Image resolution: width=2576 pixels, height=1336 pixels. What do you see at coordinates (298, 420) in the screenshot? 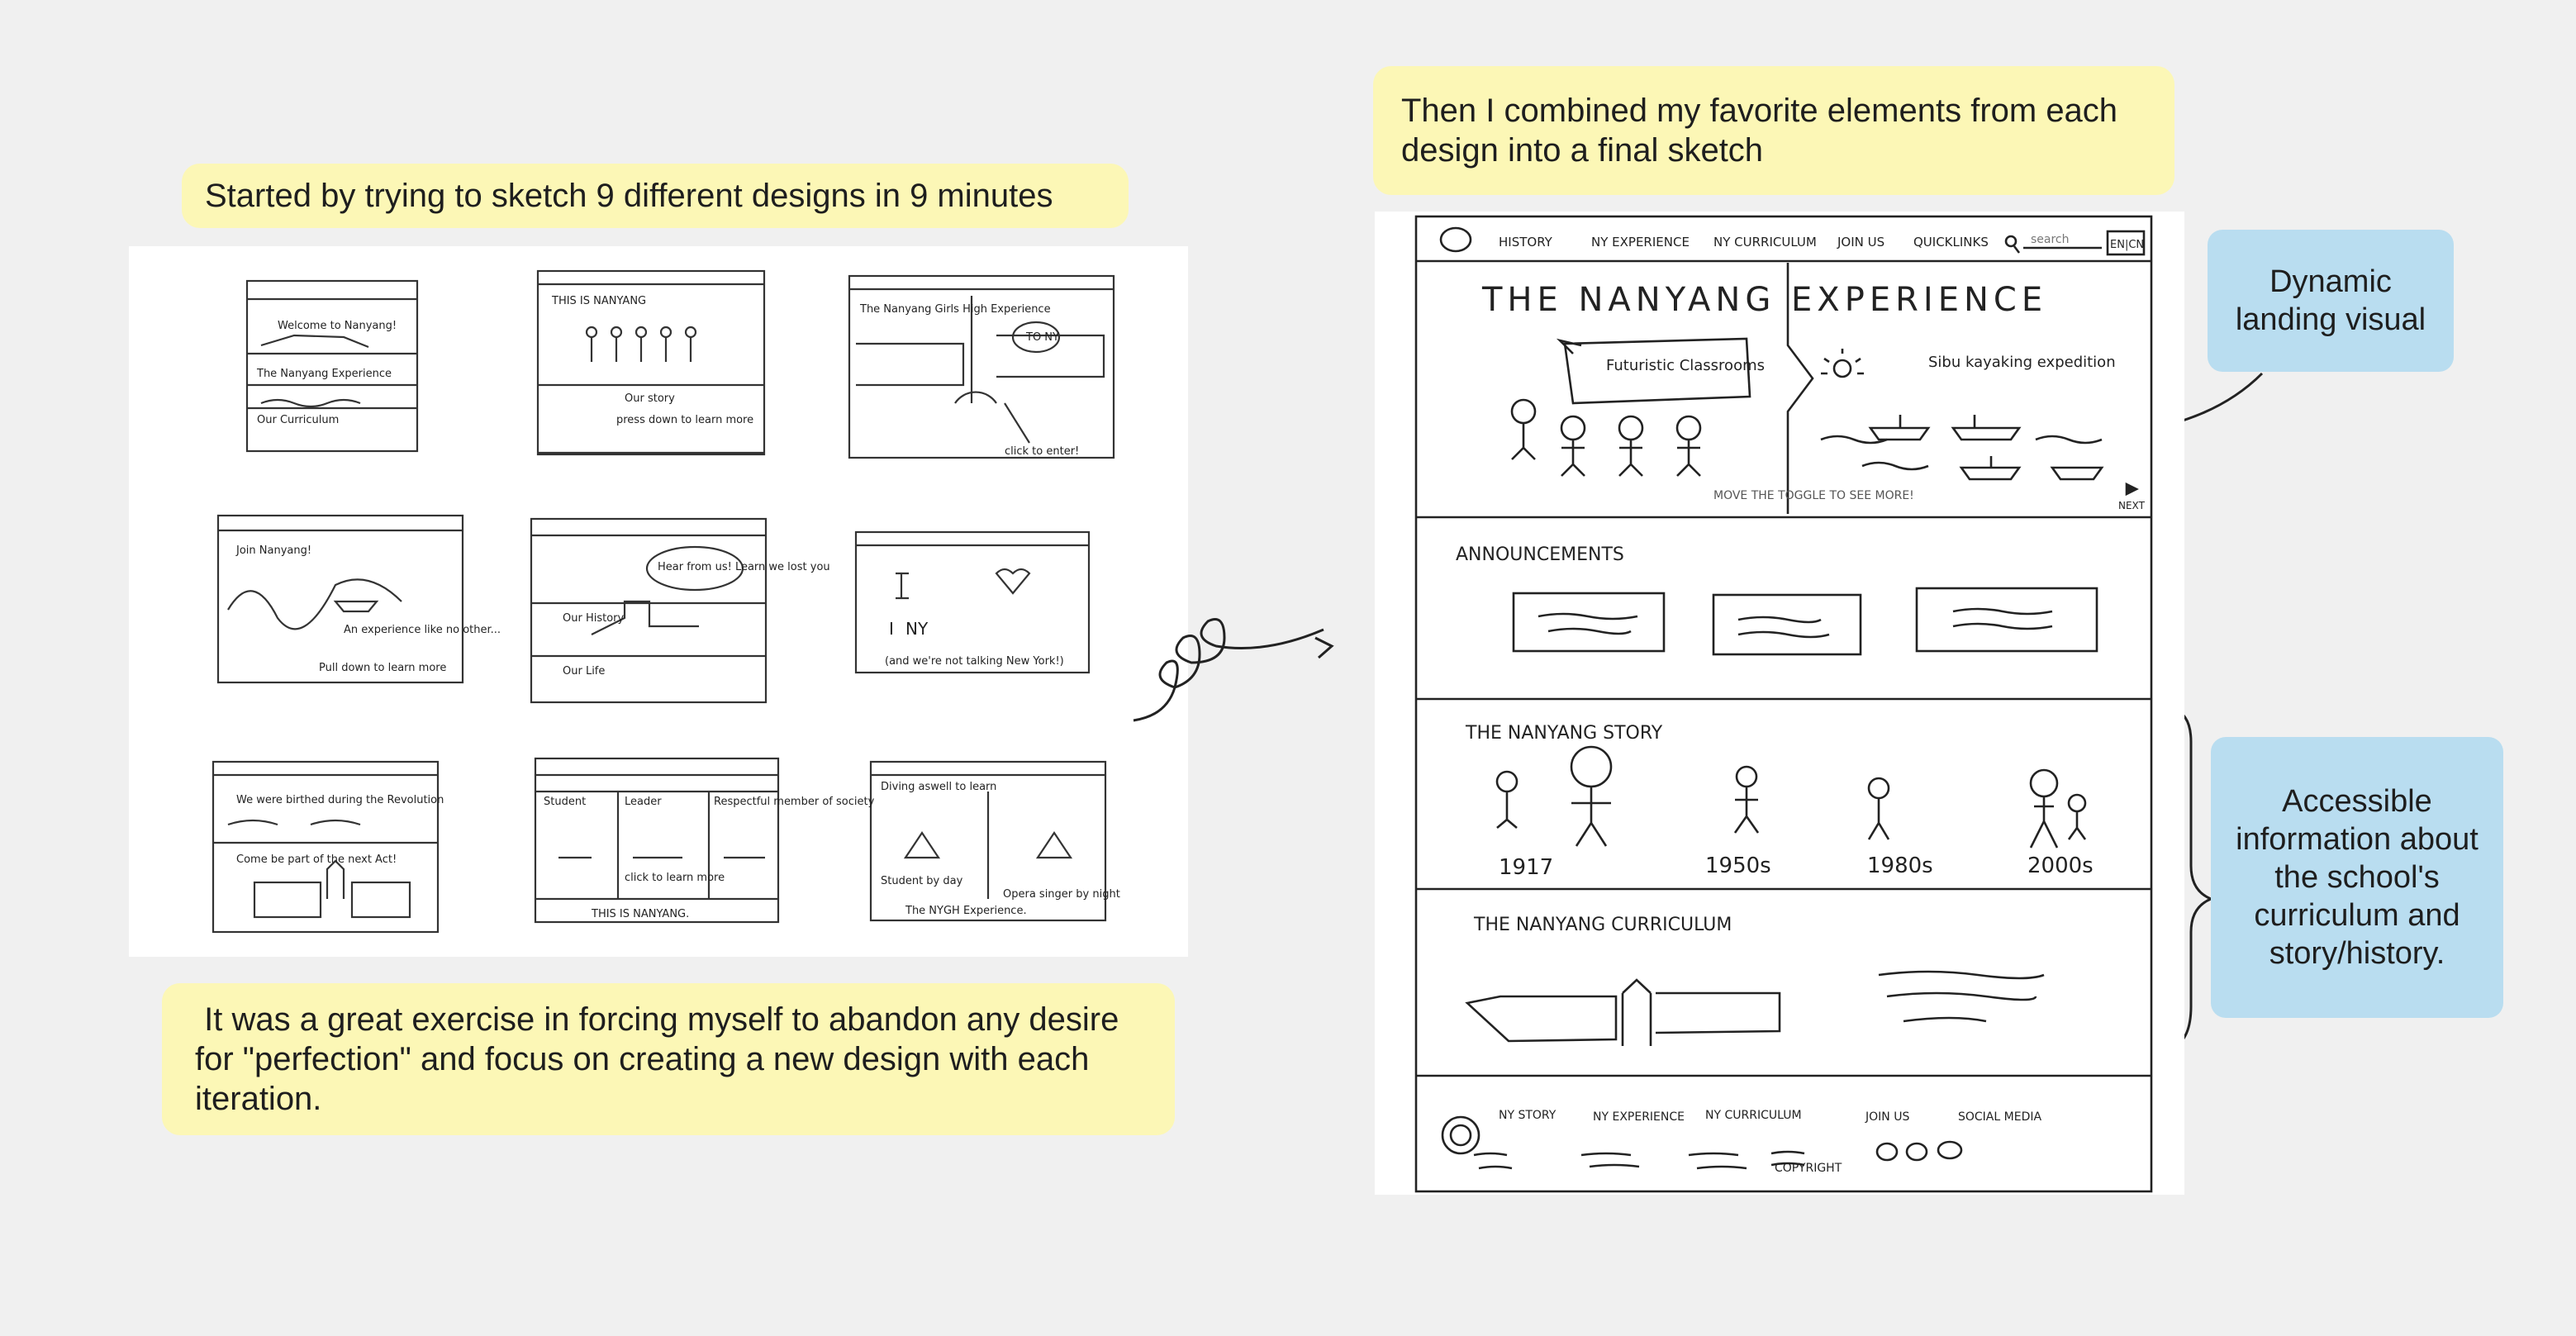
I see `thumb-1-text-3: Our Curriculum` at bounding box center [298, 420].